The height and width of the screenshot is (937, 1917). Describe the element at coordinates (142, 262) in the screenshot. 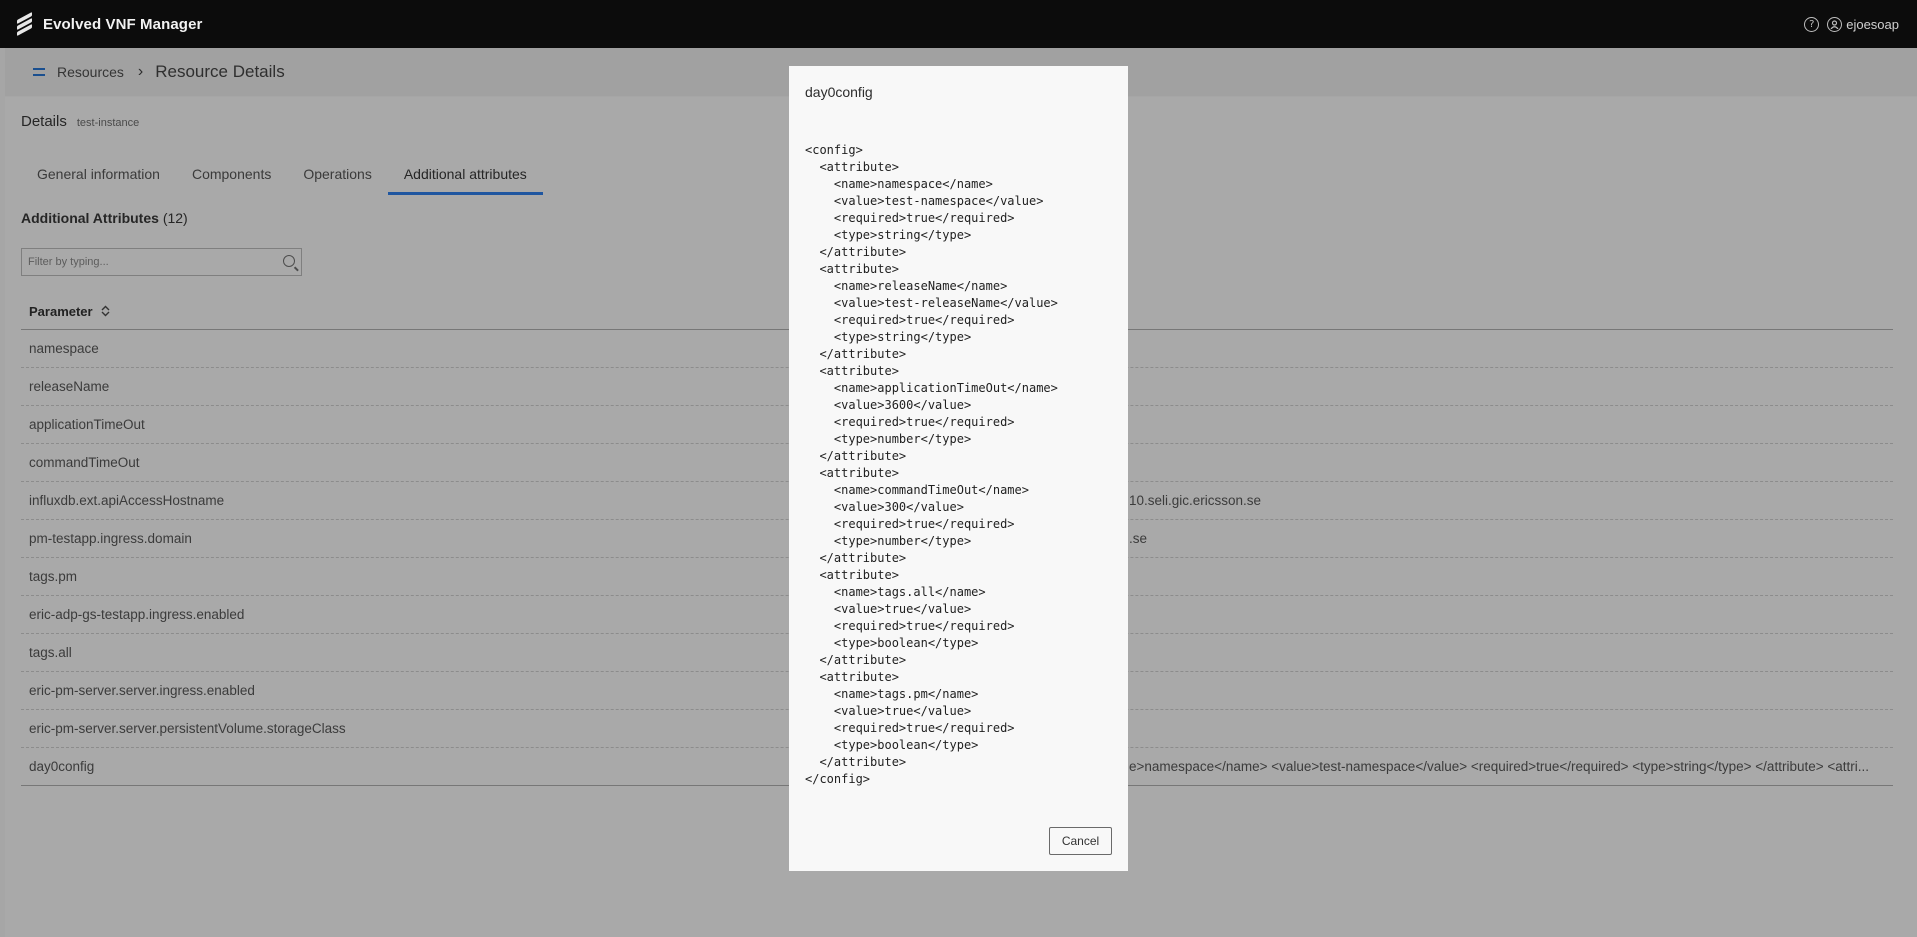

I see `filter-input` at that location.